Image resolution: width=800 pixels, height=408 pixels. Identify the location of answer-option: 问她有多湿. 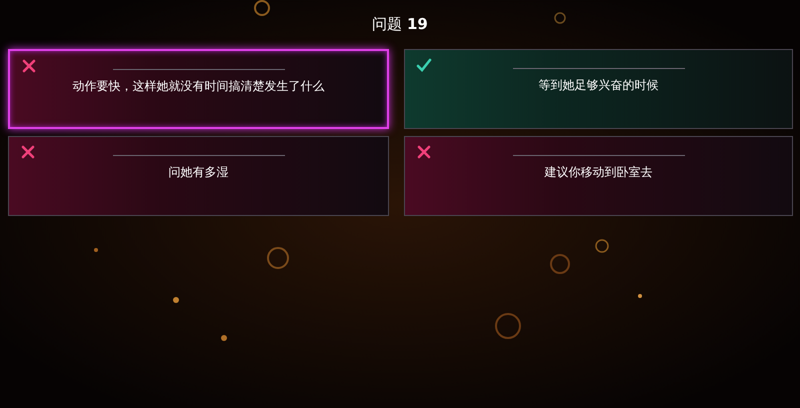
(198, 176).